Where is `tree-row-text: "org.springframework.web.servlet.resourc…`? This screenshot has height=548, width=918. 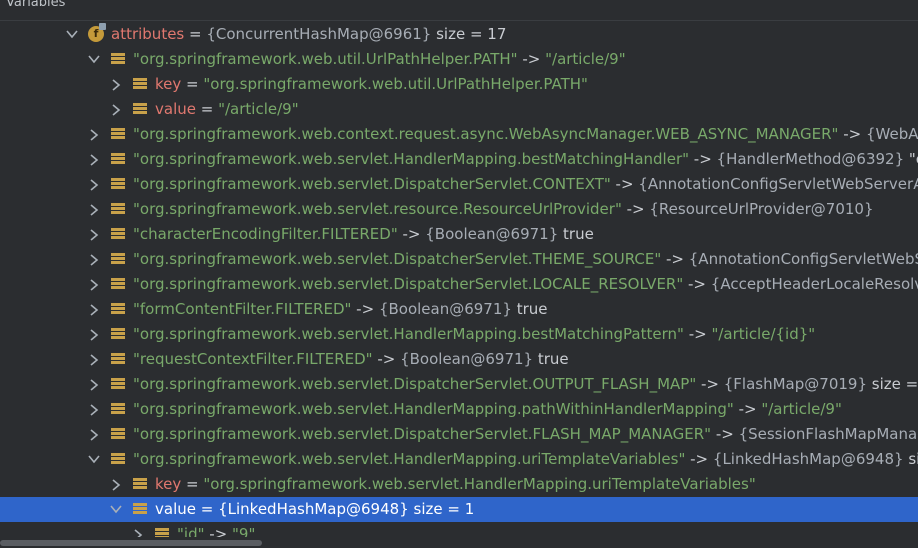 tree-row-text: "org.springframework.web.servlet.resourc… is located at coordinates (503, 209).